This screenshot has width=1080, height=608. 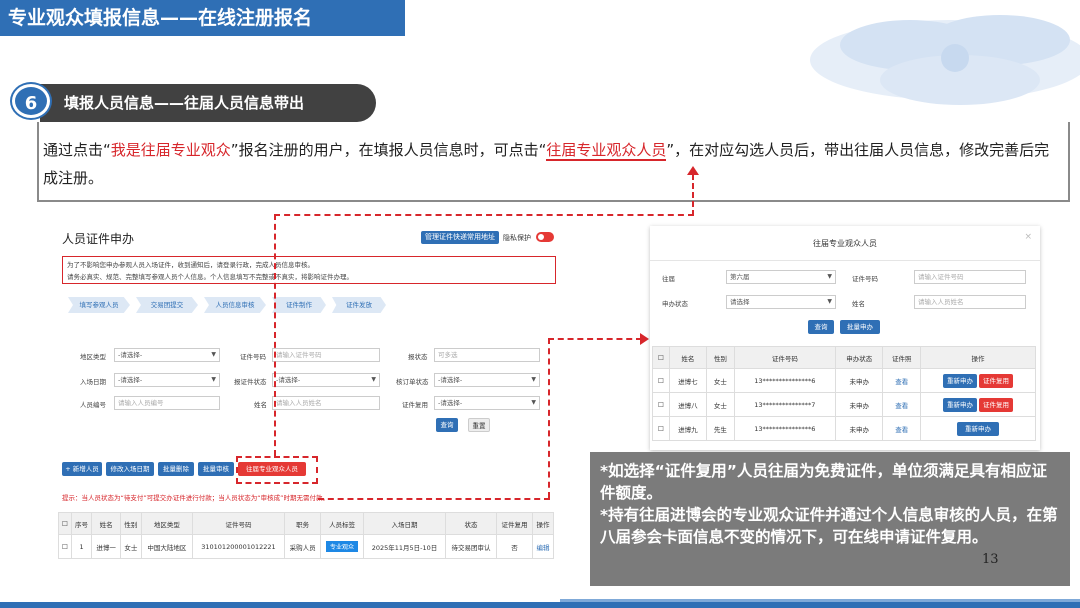 I want to click on table-cell: 进博八, so click(x=688, y=404).